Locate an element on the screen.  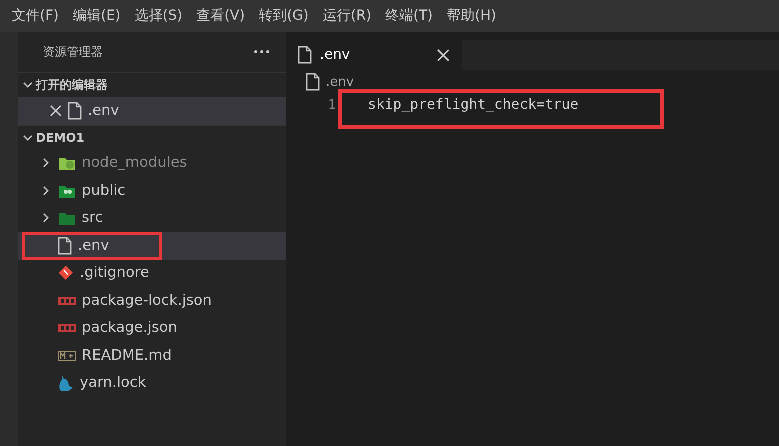
menu-item: 转到(G) is located at coordinates (284, 16).